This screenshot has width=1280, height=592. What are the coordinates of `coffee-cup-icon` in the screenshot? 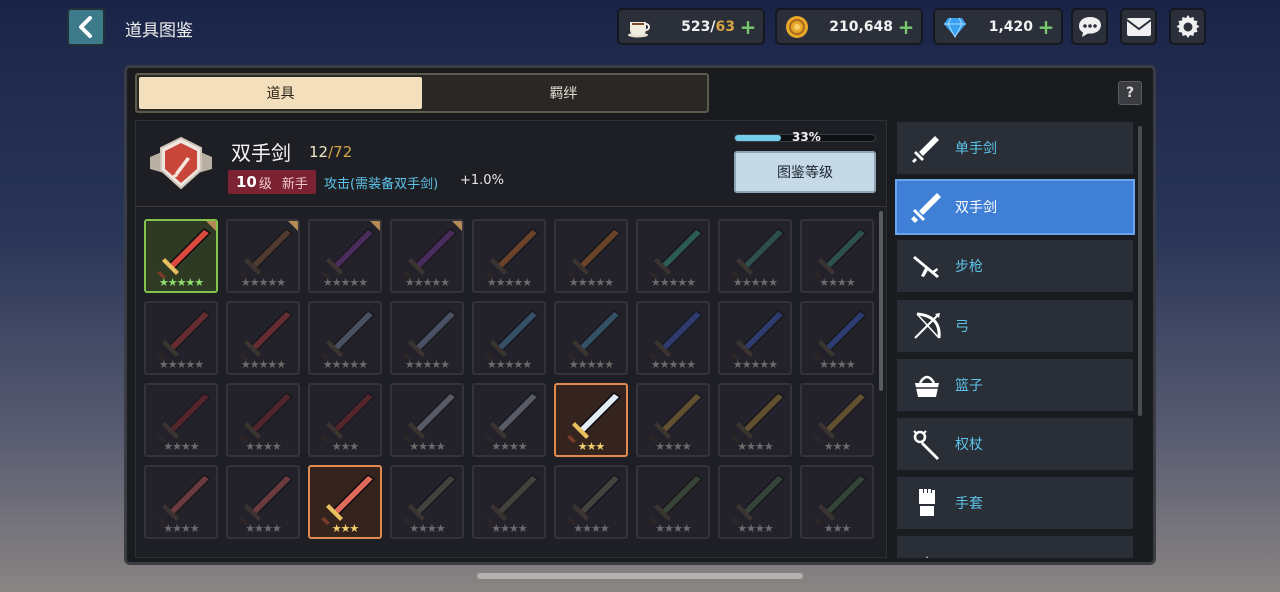 It's located at (639, 27).